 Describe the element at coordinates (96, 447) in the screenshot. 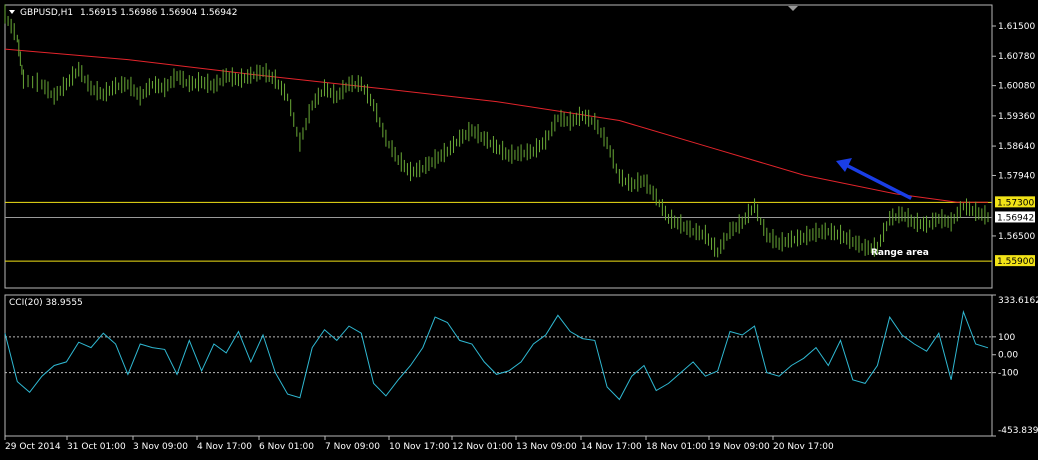

I see `time-axis-label: 31 Oct 01:00` at that location.